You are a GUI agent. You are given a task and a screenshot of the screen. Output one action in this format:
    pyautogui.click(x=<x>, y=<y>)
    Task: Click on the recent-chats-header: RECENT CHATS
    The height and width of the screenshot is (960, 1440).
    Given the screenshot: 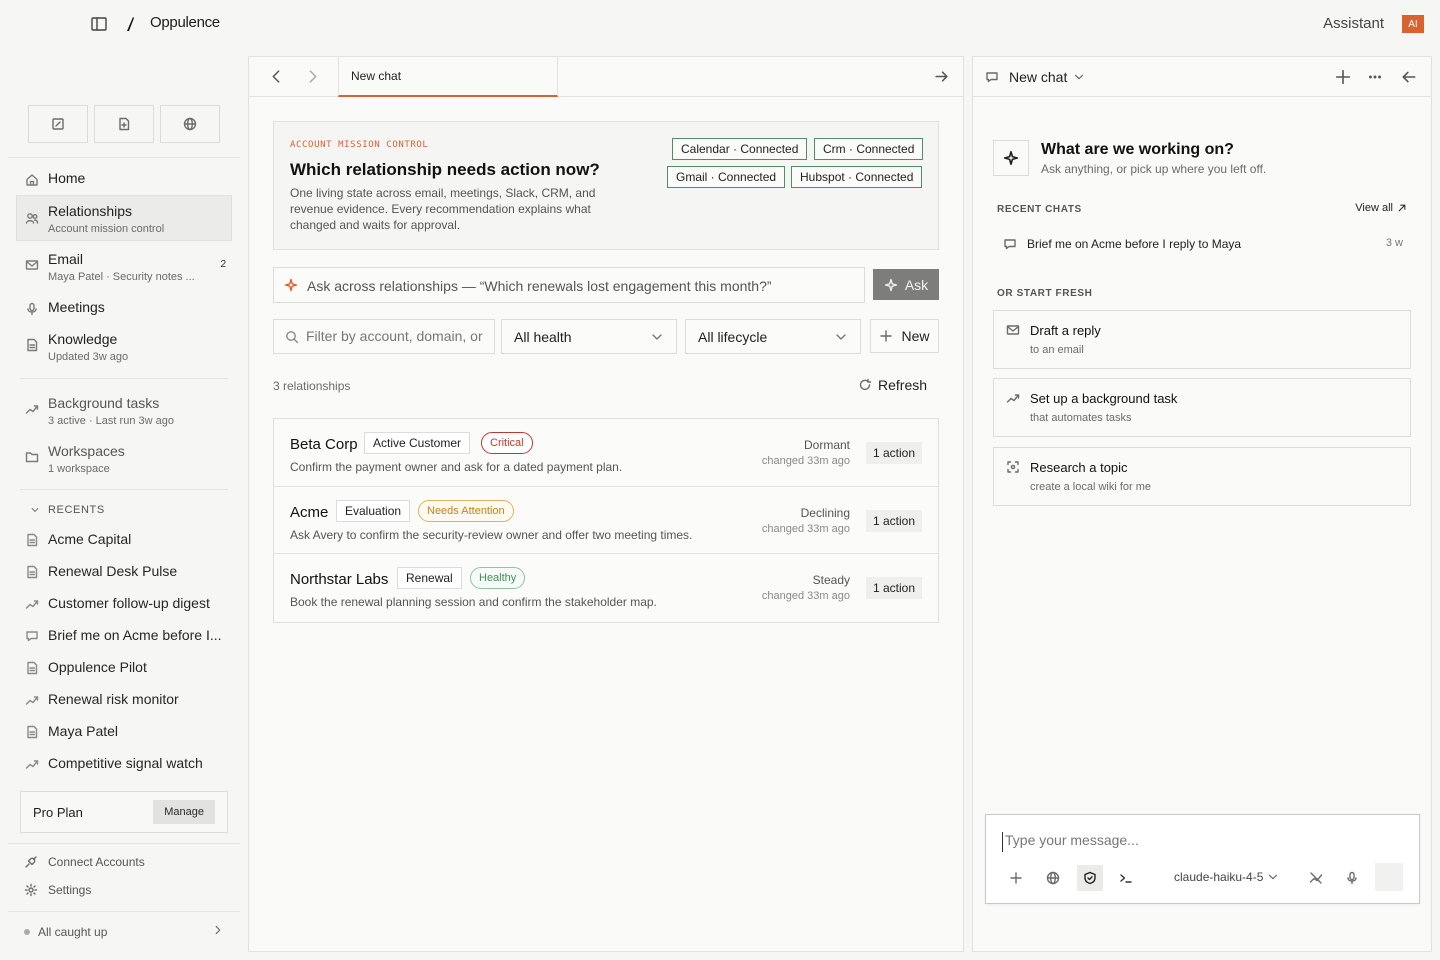 What is the action you would take?
    pyautogui.click(x=1039, y=209)
    